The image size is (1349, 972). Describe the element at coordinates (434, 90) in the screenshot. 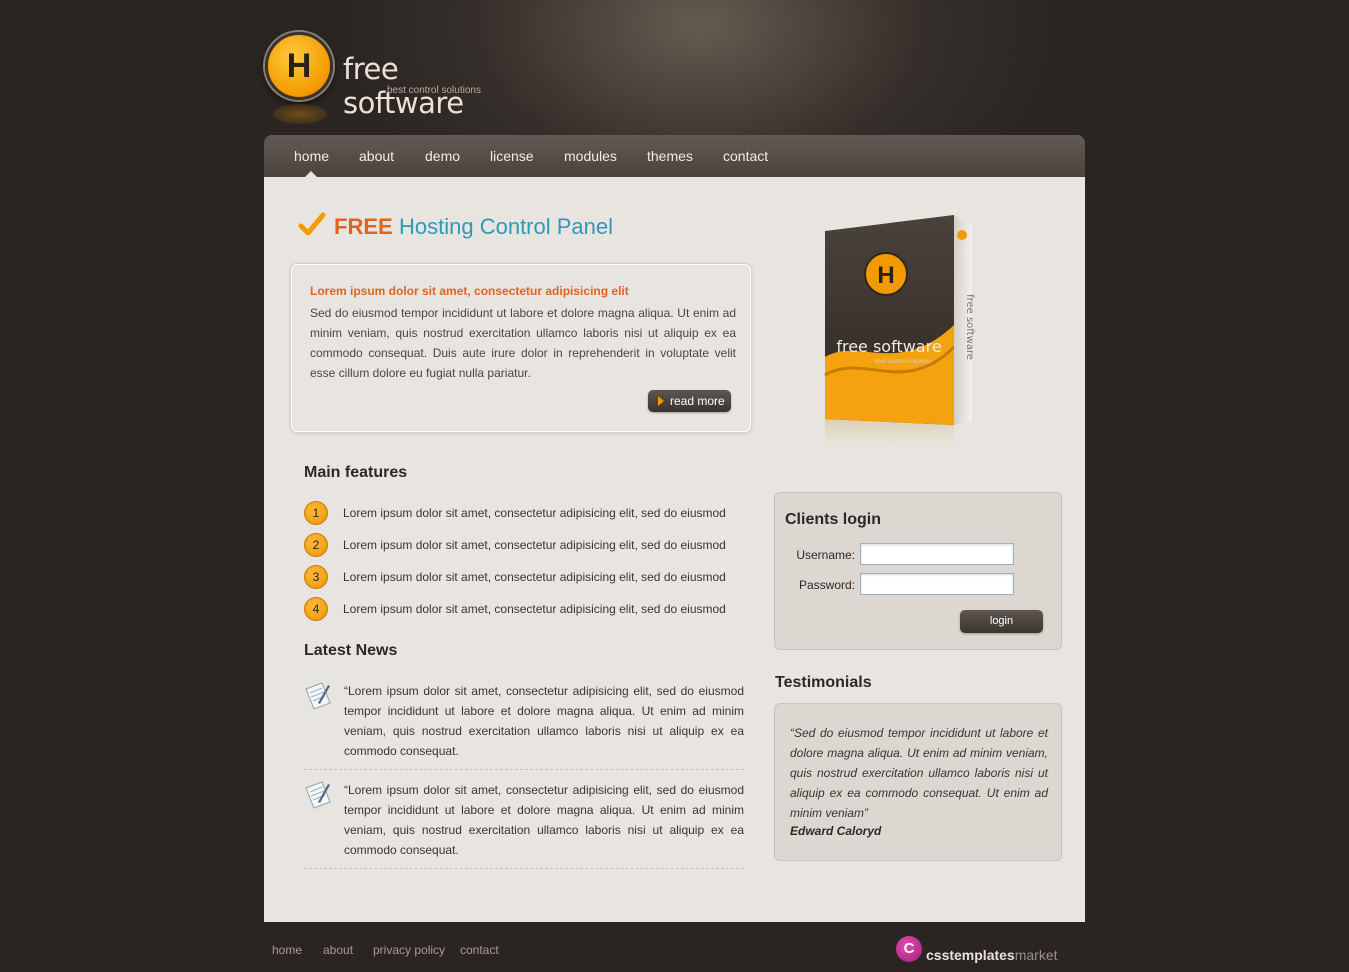

I see `logo-subtitle: best control solutions` at that location.